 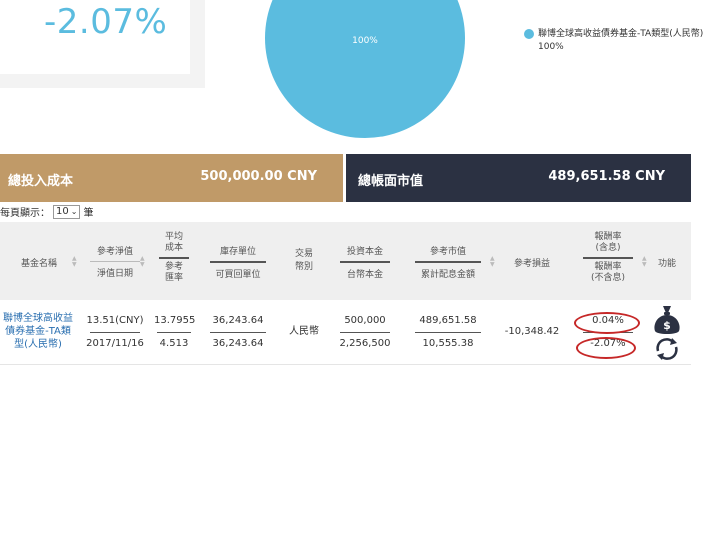 I want to click on cell-avg-cost: 13.7955 4.513, so click(x=175, y=332).